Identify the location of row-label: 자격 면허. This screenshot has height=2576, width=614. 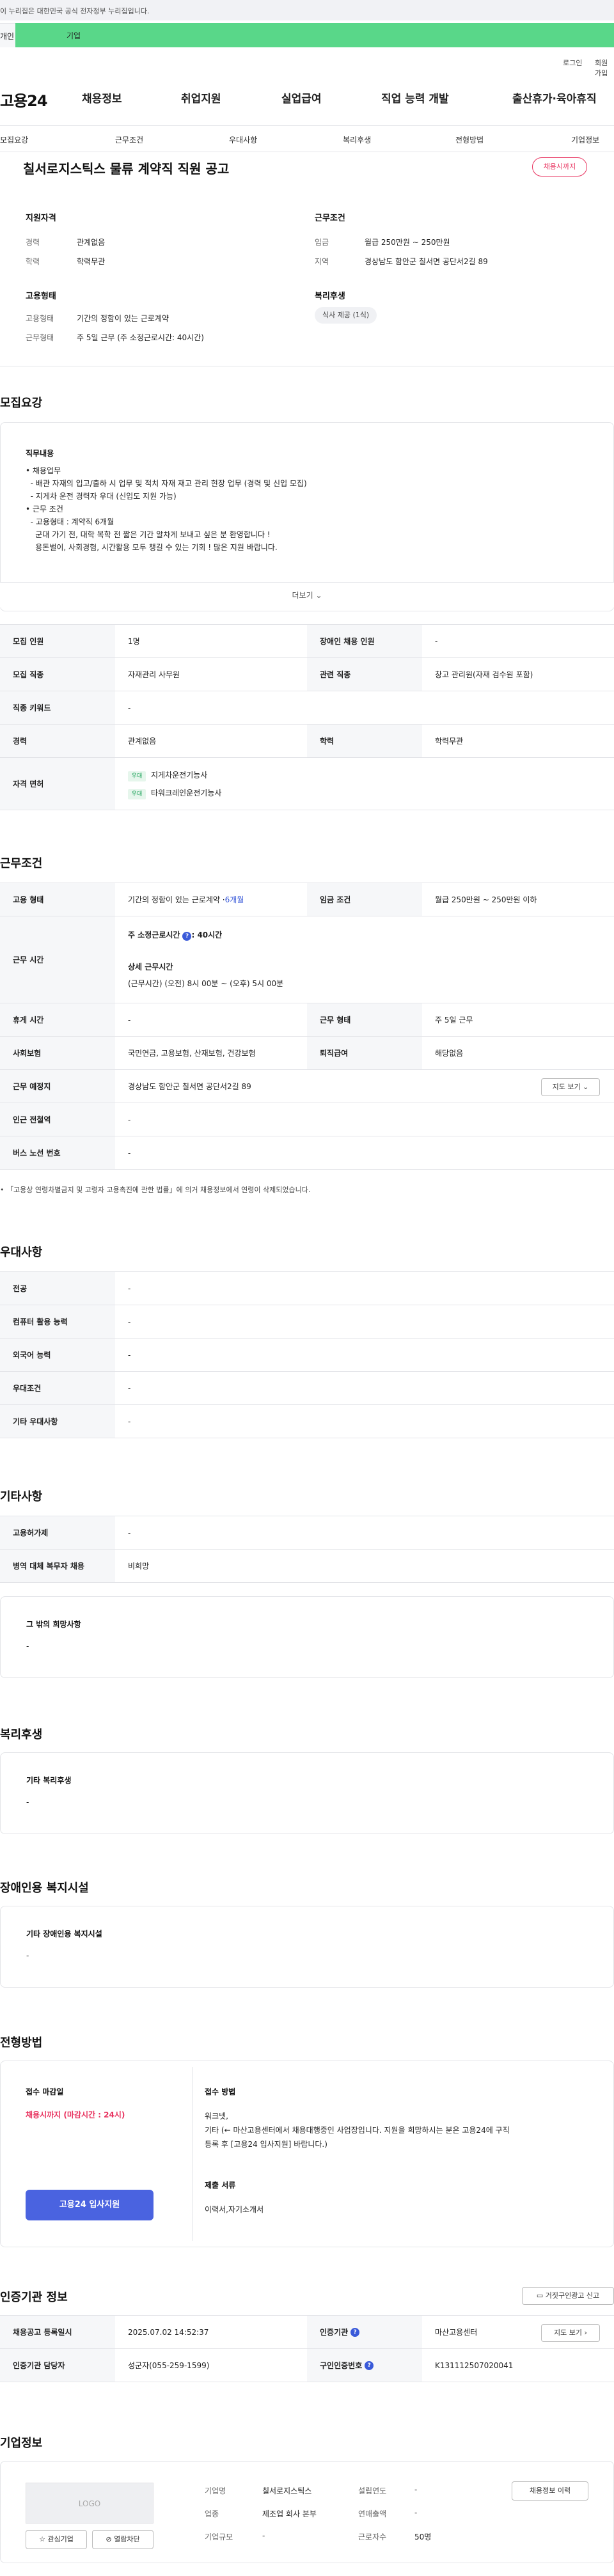
(57, 784).